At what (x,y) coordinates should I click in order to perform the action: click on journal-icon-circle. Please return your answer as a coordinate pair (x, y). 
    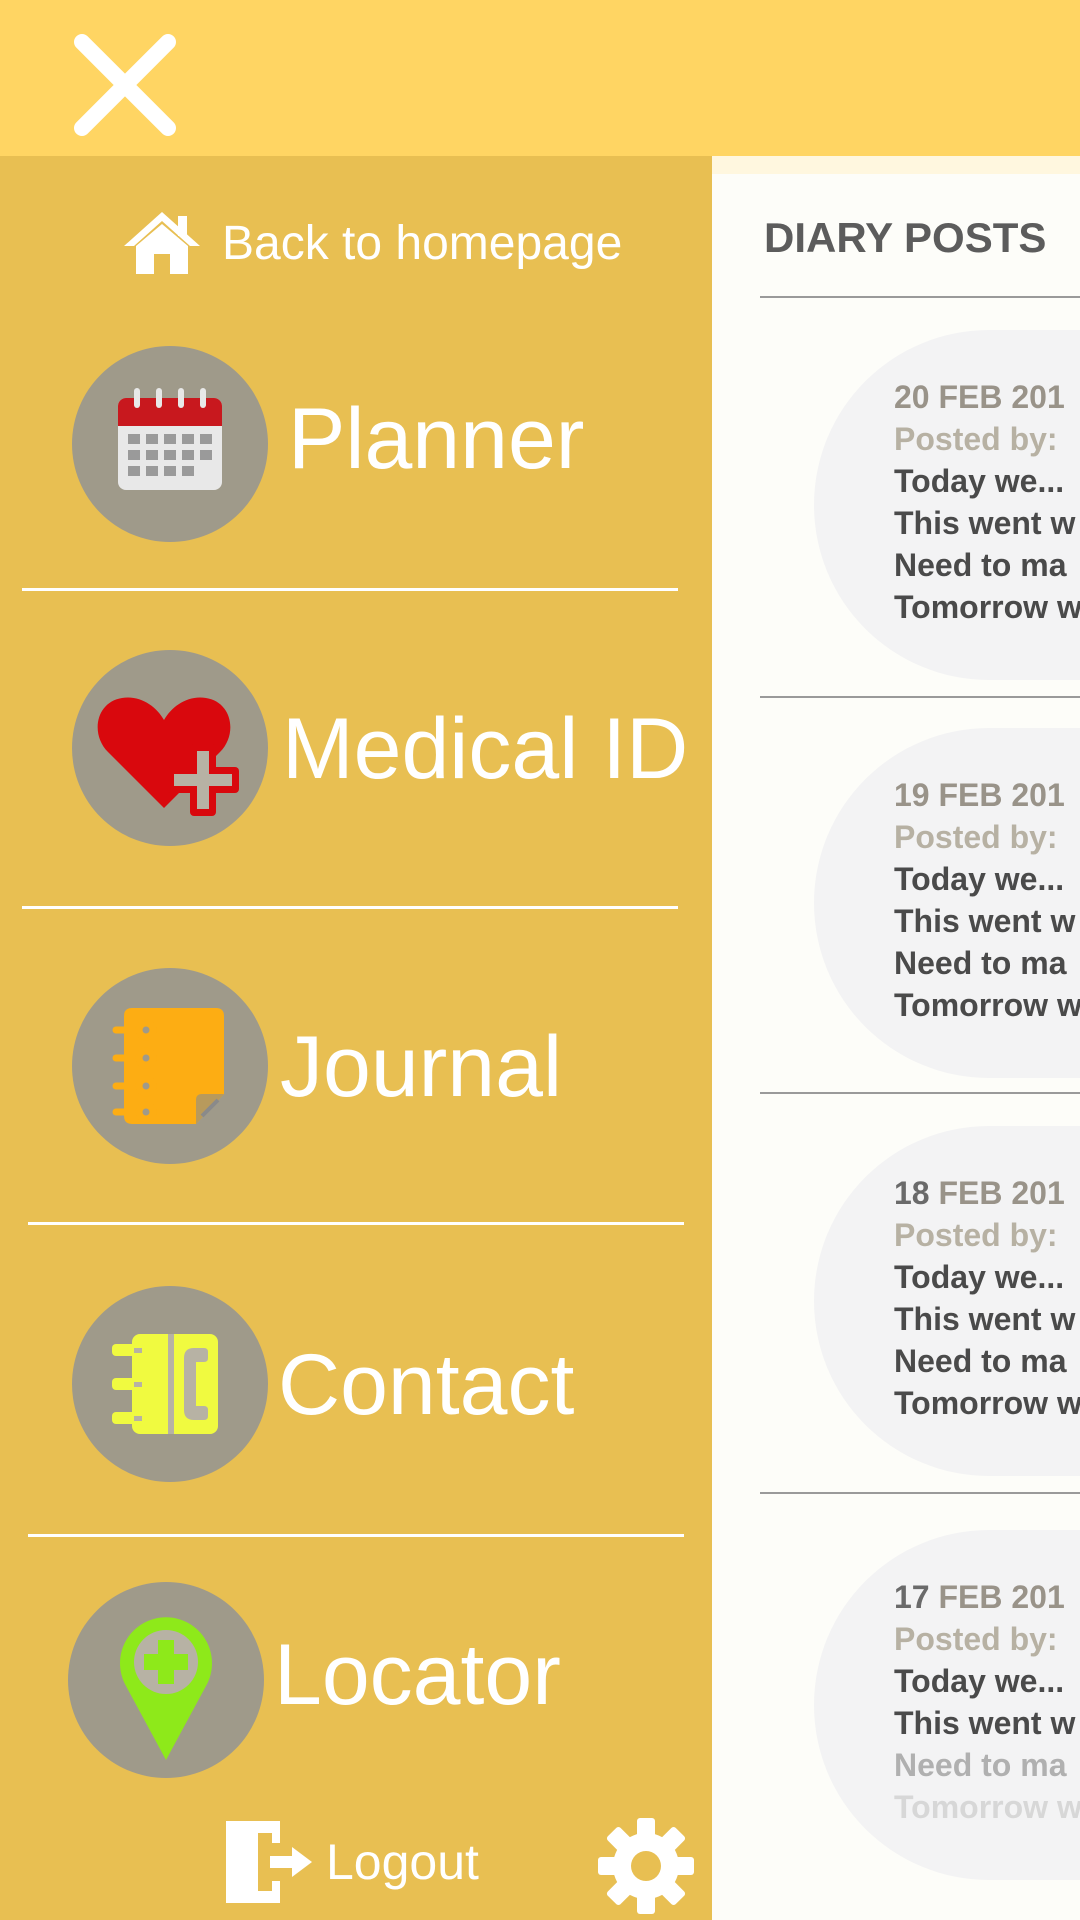
    Looking at the image, I should click on (170, 1066).